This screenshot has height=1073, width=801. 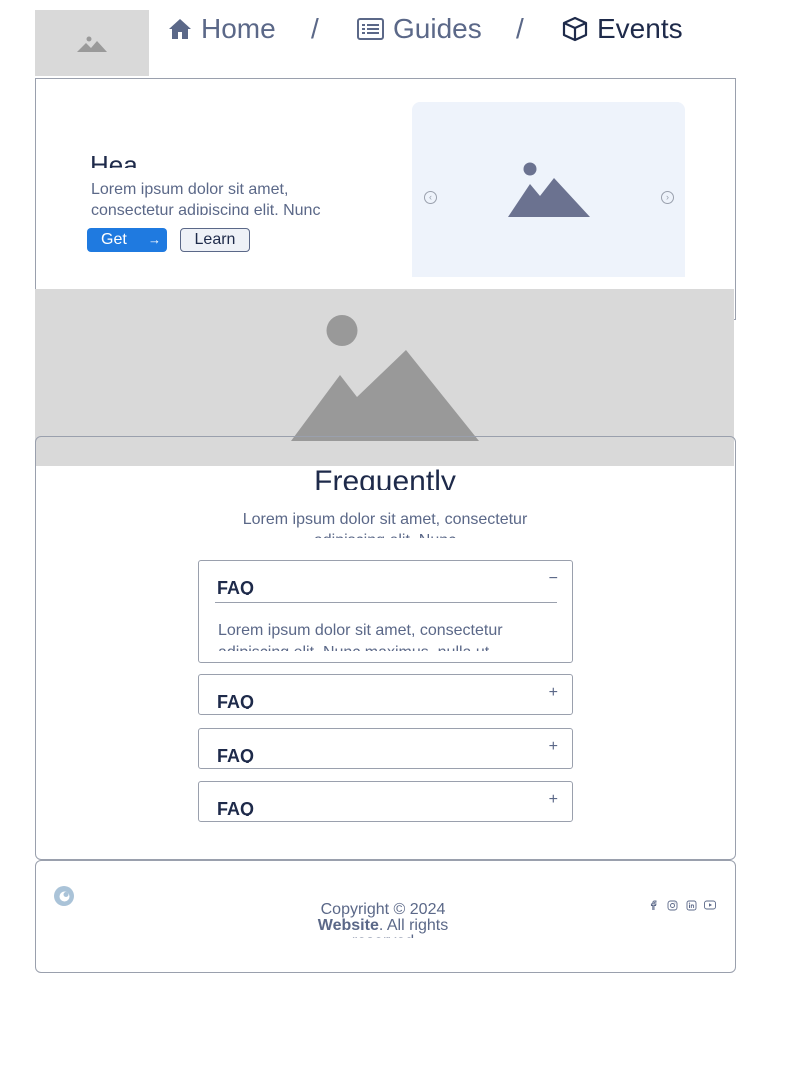 What do you see at coordinates (430, 197) in the screenshot?
I see `carousel-prev-button: ‹` at bounding box center [430, 197].